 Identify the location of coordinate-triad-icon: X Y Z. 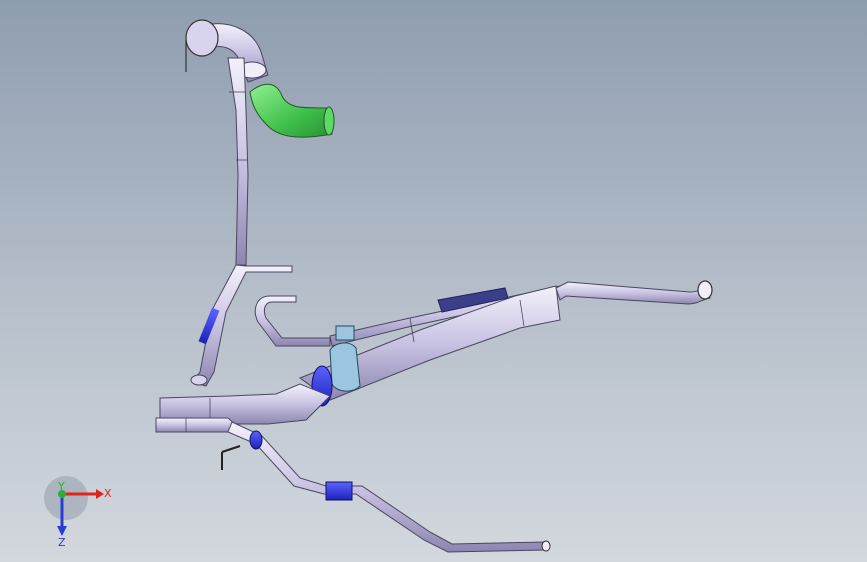
(78, 512).